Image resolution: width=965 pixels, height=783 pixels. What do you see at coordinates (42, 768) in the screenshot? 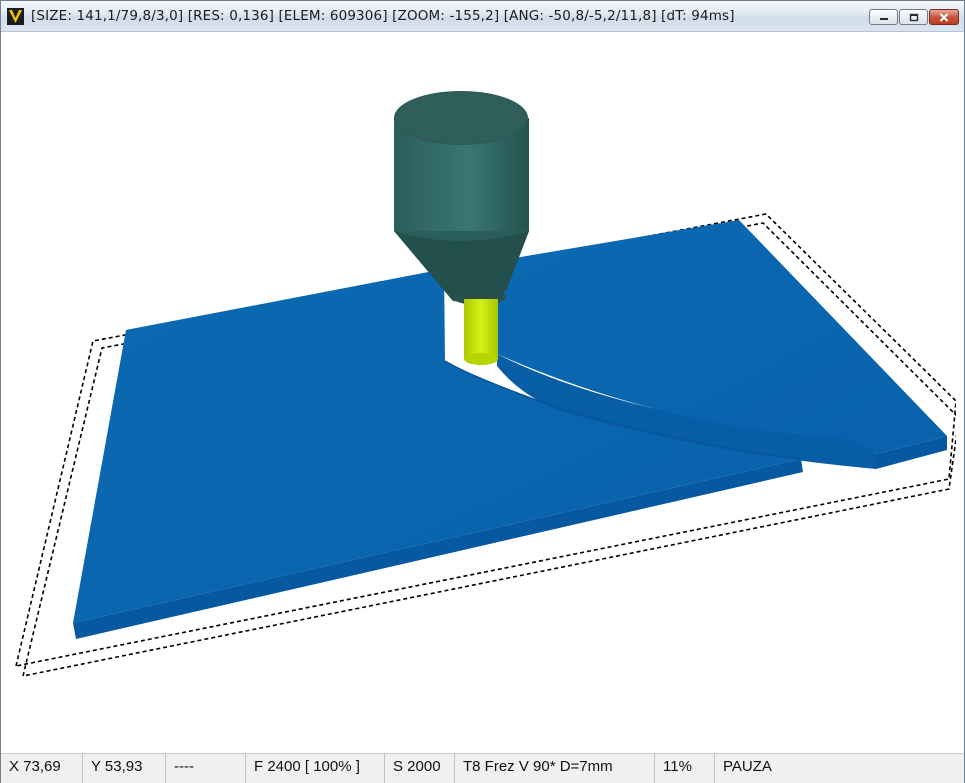
I see `status-x-coordinate: X 73,69` at bounding box center [42, 768].